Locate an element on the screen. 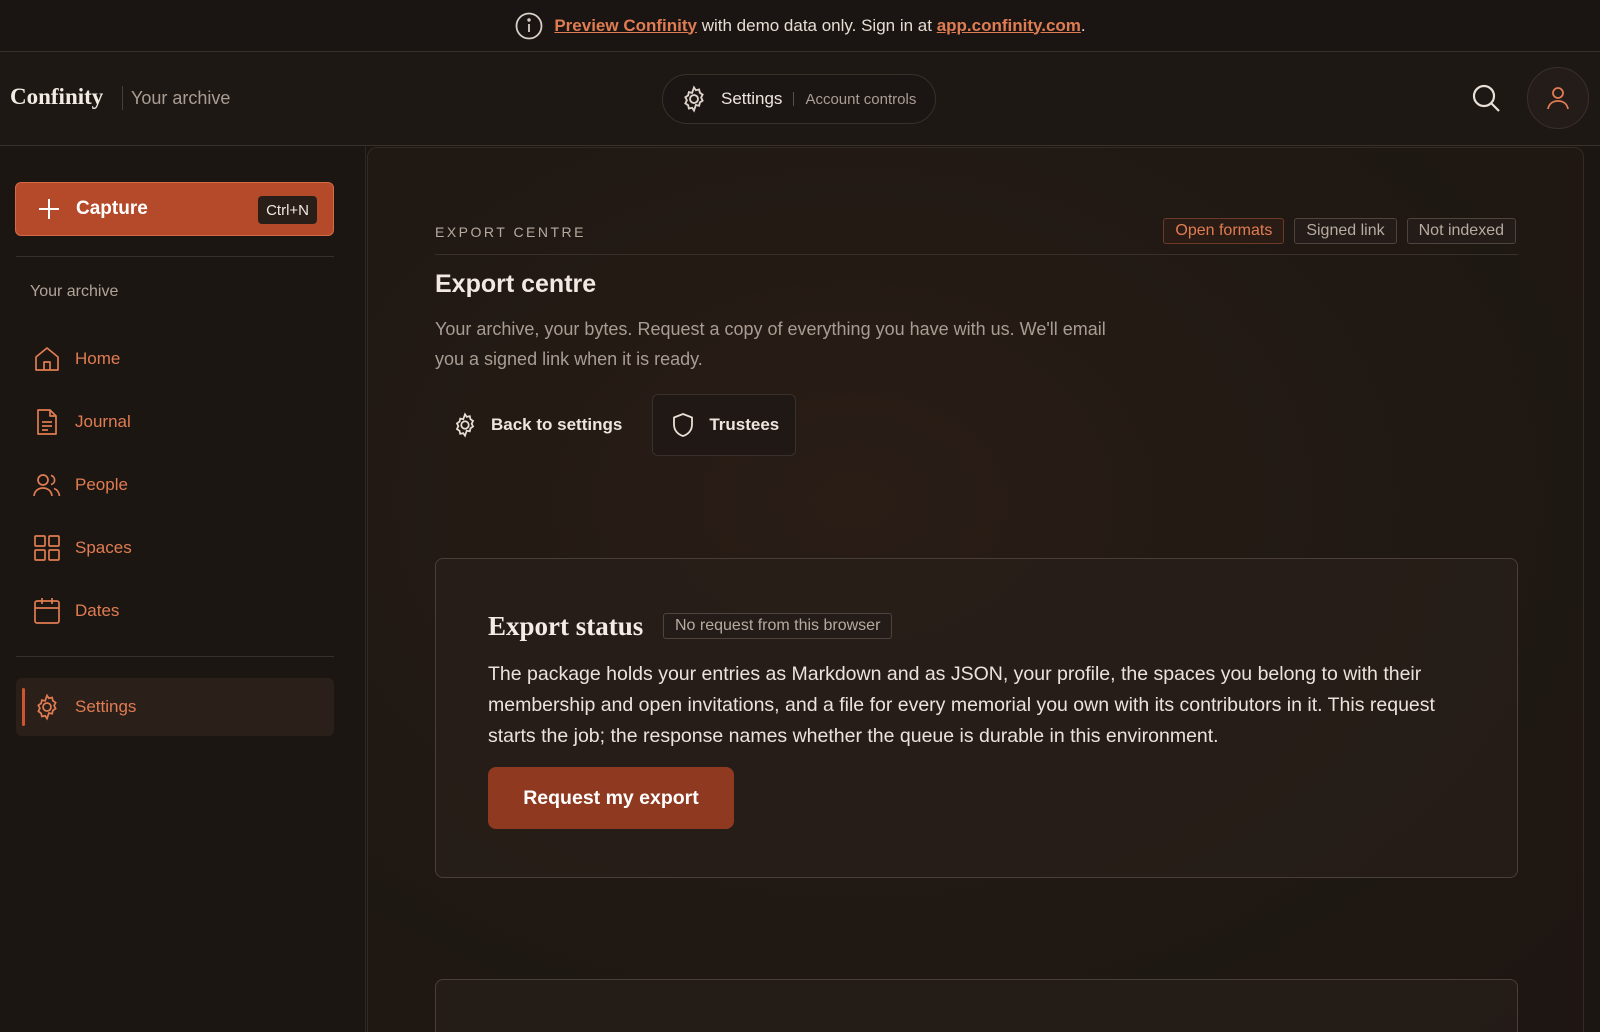 The image size is (1600, 1032). page-title: Export centre is located at coordinates (516, 284).